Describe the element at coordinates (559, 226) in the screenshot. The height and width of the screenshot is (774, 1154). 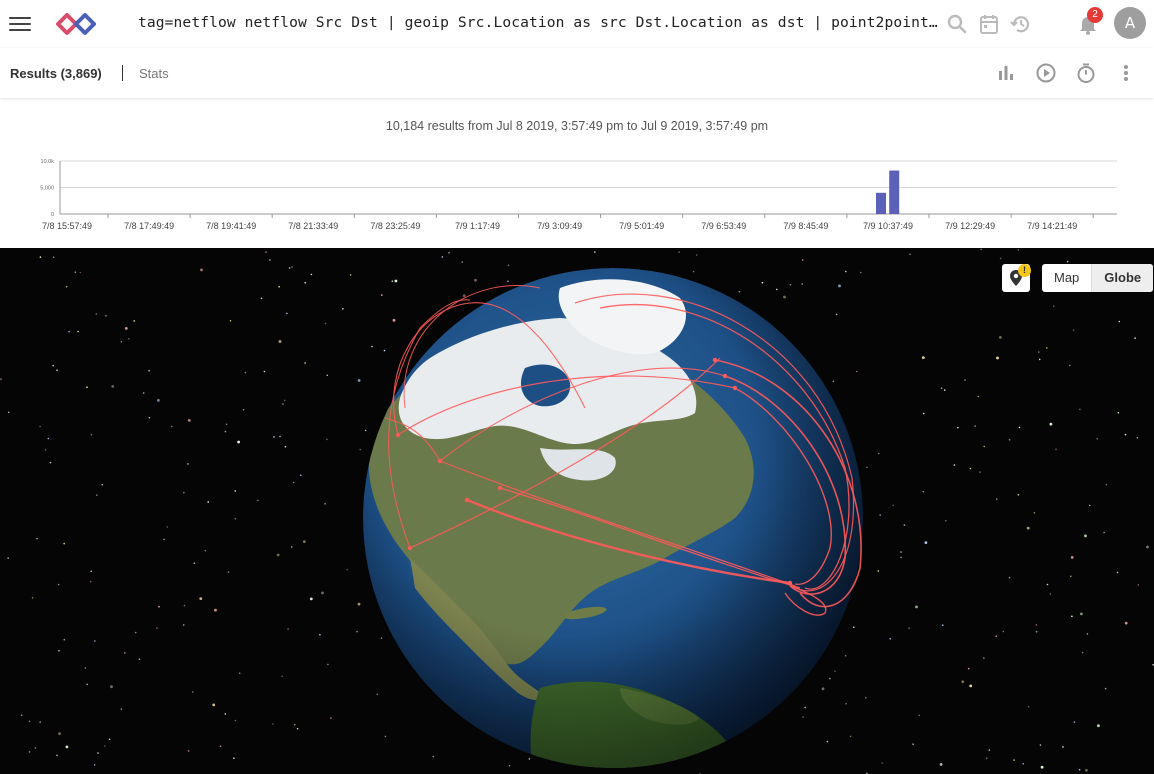
I see `x-tick-label: 7/9 3:09:49` at that location.